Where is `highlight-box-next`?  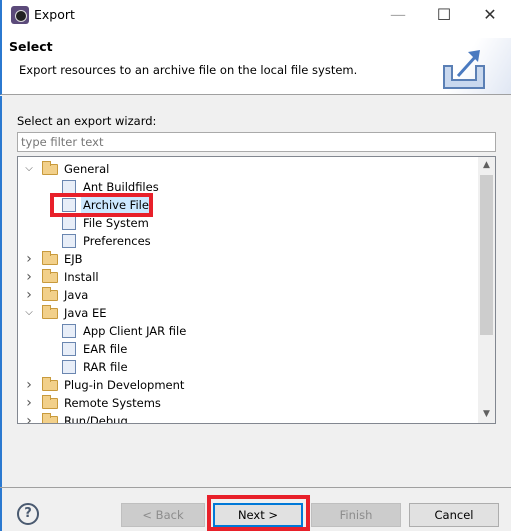 highlight-box-next is located at coordinates (258, 513).